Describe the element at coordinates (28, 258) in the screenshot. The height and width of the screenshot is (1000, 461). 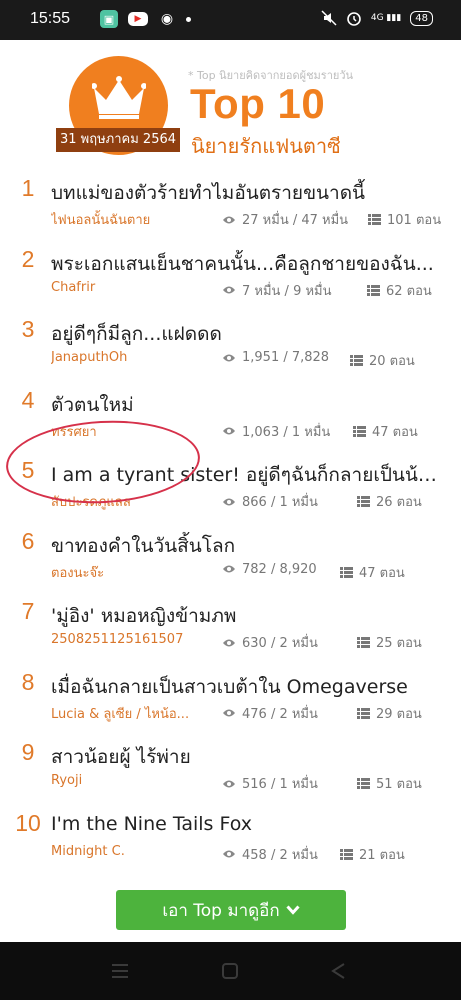
I see `rank-number: 2` at that location.